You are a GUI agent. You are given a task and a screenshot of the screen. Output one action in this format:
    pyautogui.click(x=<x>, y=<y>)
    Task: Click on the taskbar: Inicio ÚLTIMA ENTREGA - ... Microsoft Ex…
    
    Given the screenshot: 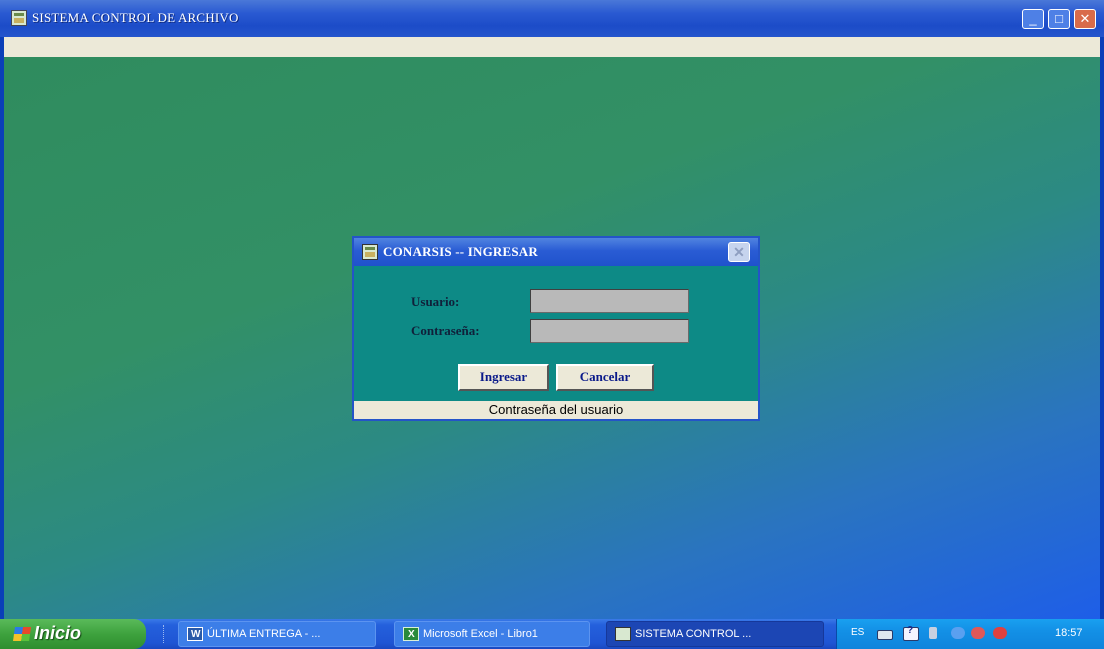 What is the action you would take?
    pyautogui.click(x=552, y=634)
    